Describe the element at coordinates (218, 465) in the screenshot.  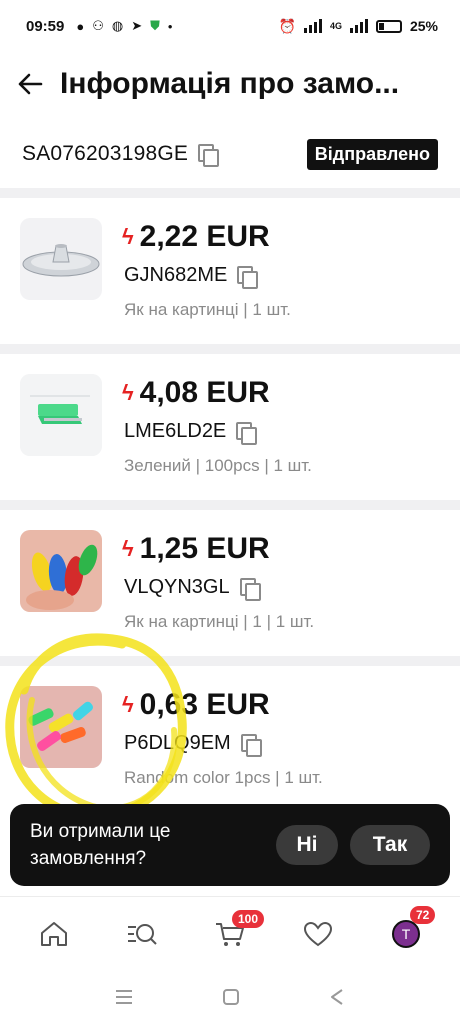
I see `item-variant: Зелений | 100pcs | 1 шт.` at that location.